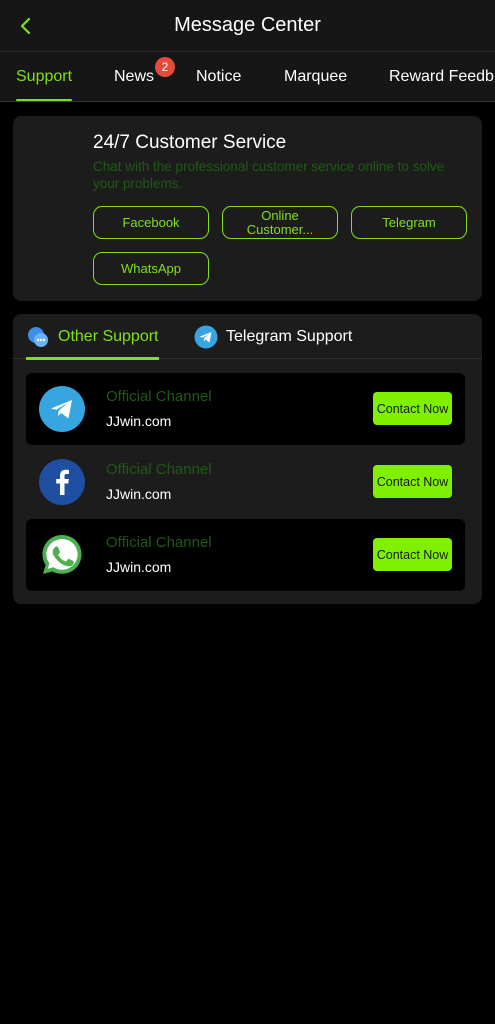 This screenshot has height=1024, width=495. I want to click on tab-telegram-support: Telegram Support, so click(273, 336).